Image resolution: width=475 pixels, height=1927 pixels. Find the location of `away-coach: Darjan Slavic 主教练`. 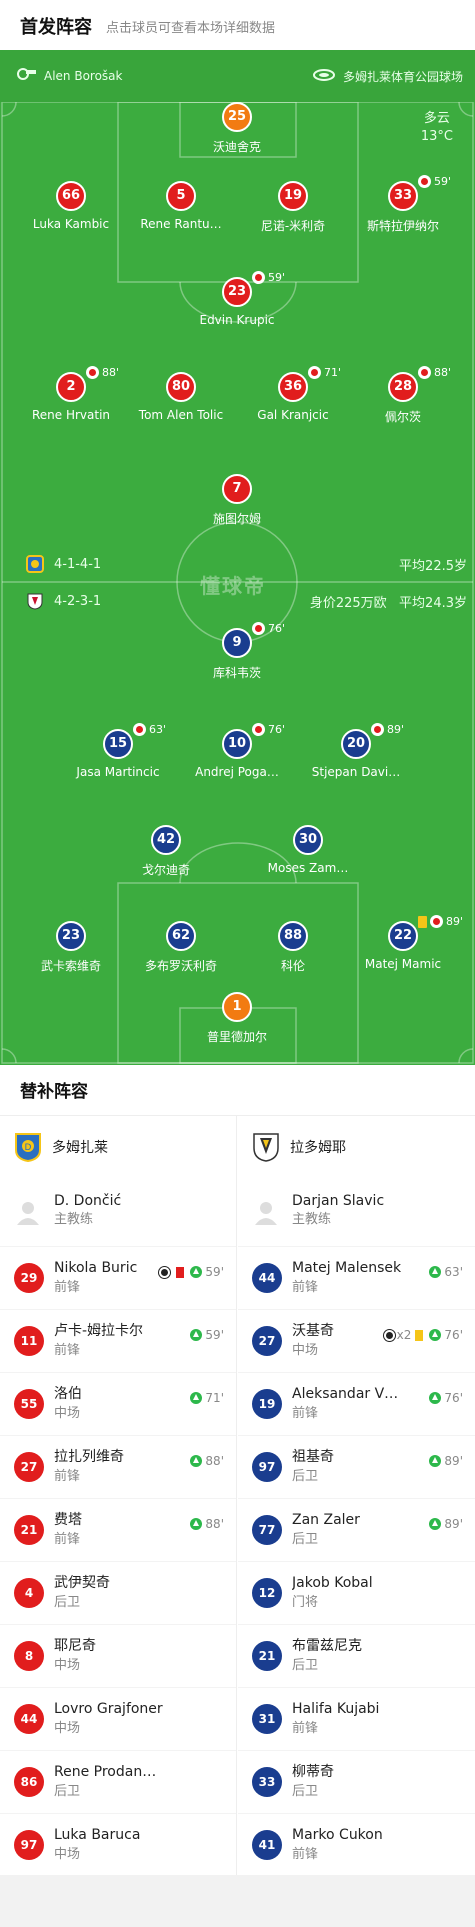

away-coach: Darjan Slavic 主教练 is located at coordinates (356, 1212).